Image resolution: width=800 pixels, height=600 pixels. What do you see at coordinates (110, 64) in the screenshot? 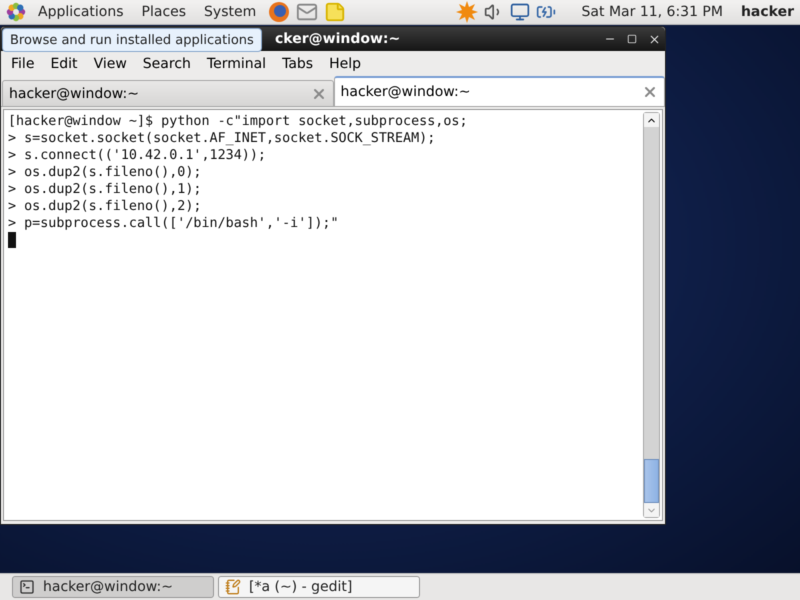
I see `menu-item: View` at bounding box center [110, 64].